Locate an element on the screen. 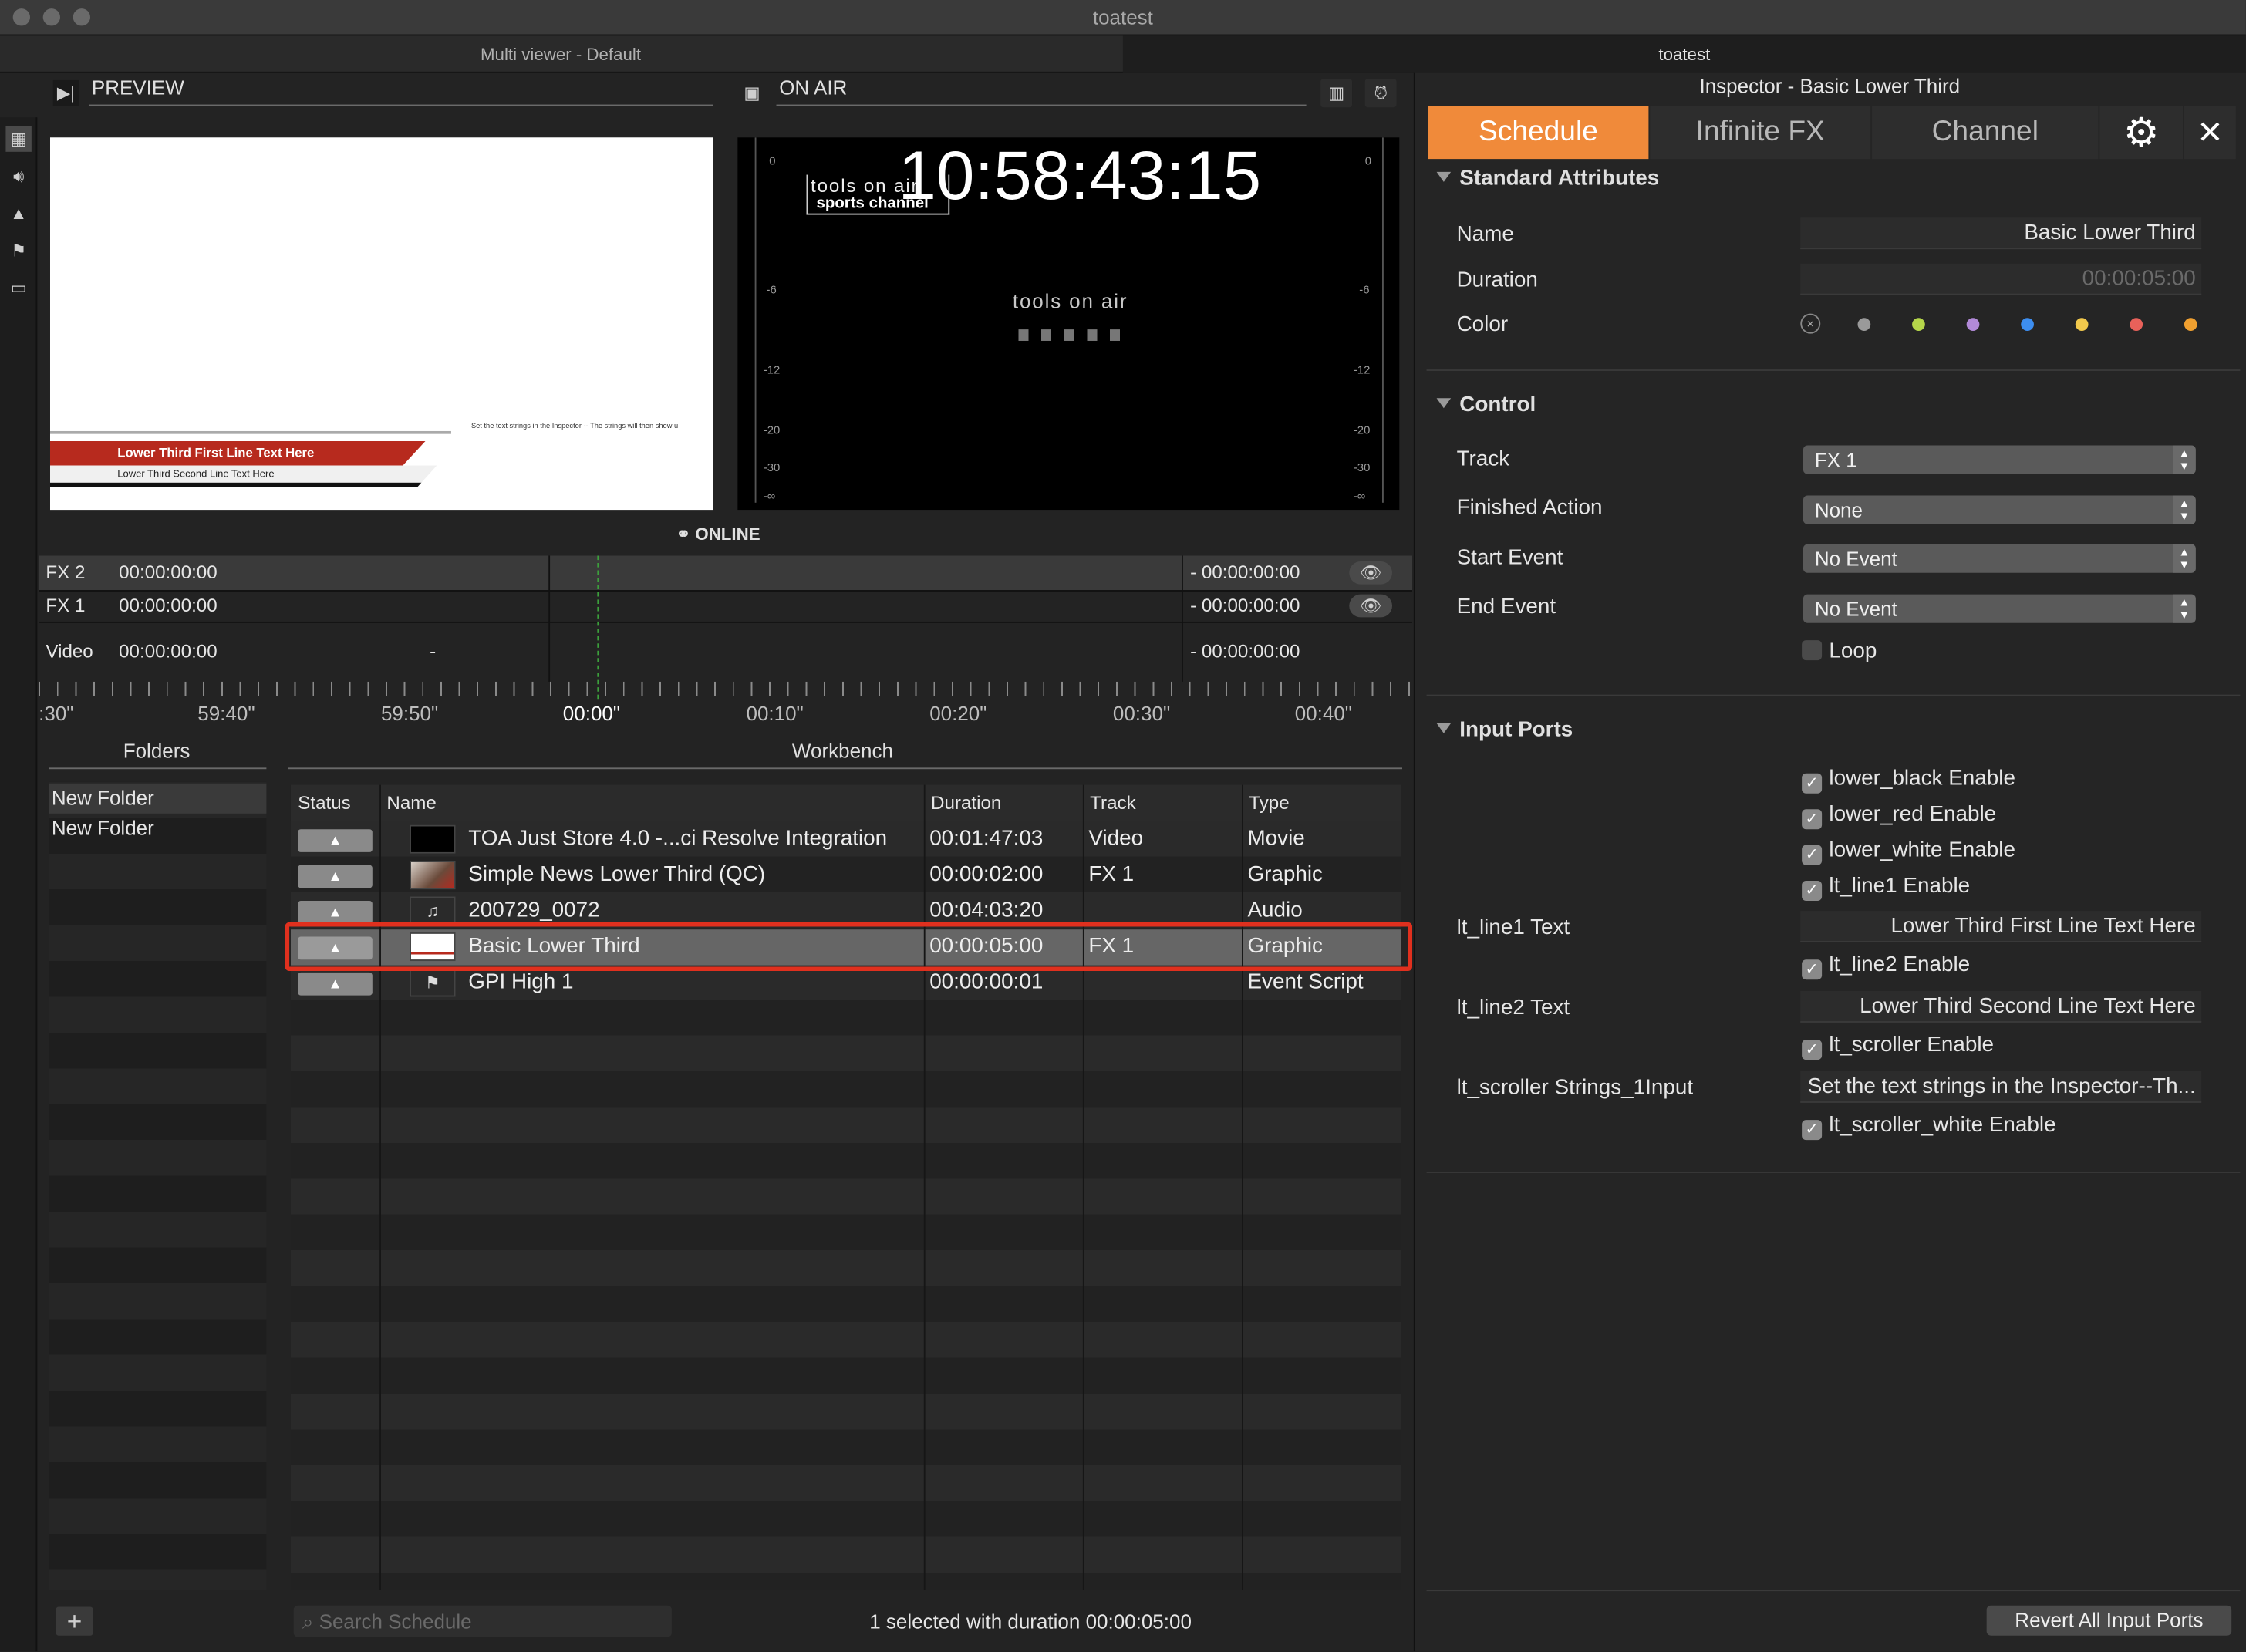 Image resolution: width=2246 pixels, height=1652 pixels. folders-list: New Folder New Folder is located at coordinates (158, 1185).